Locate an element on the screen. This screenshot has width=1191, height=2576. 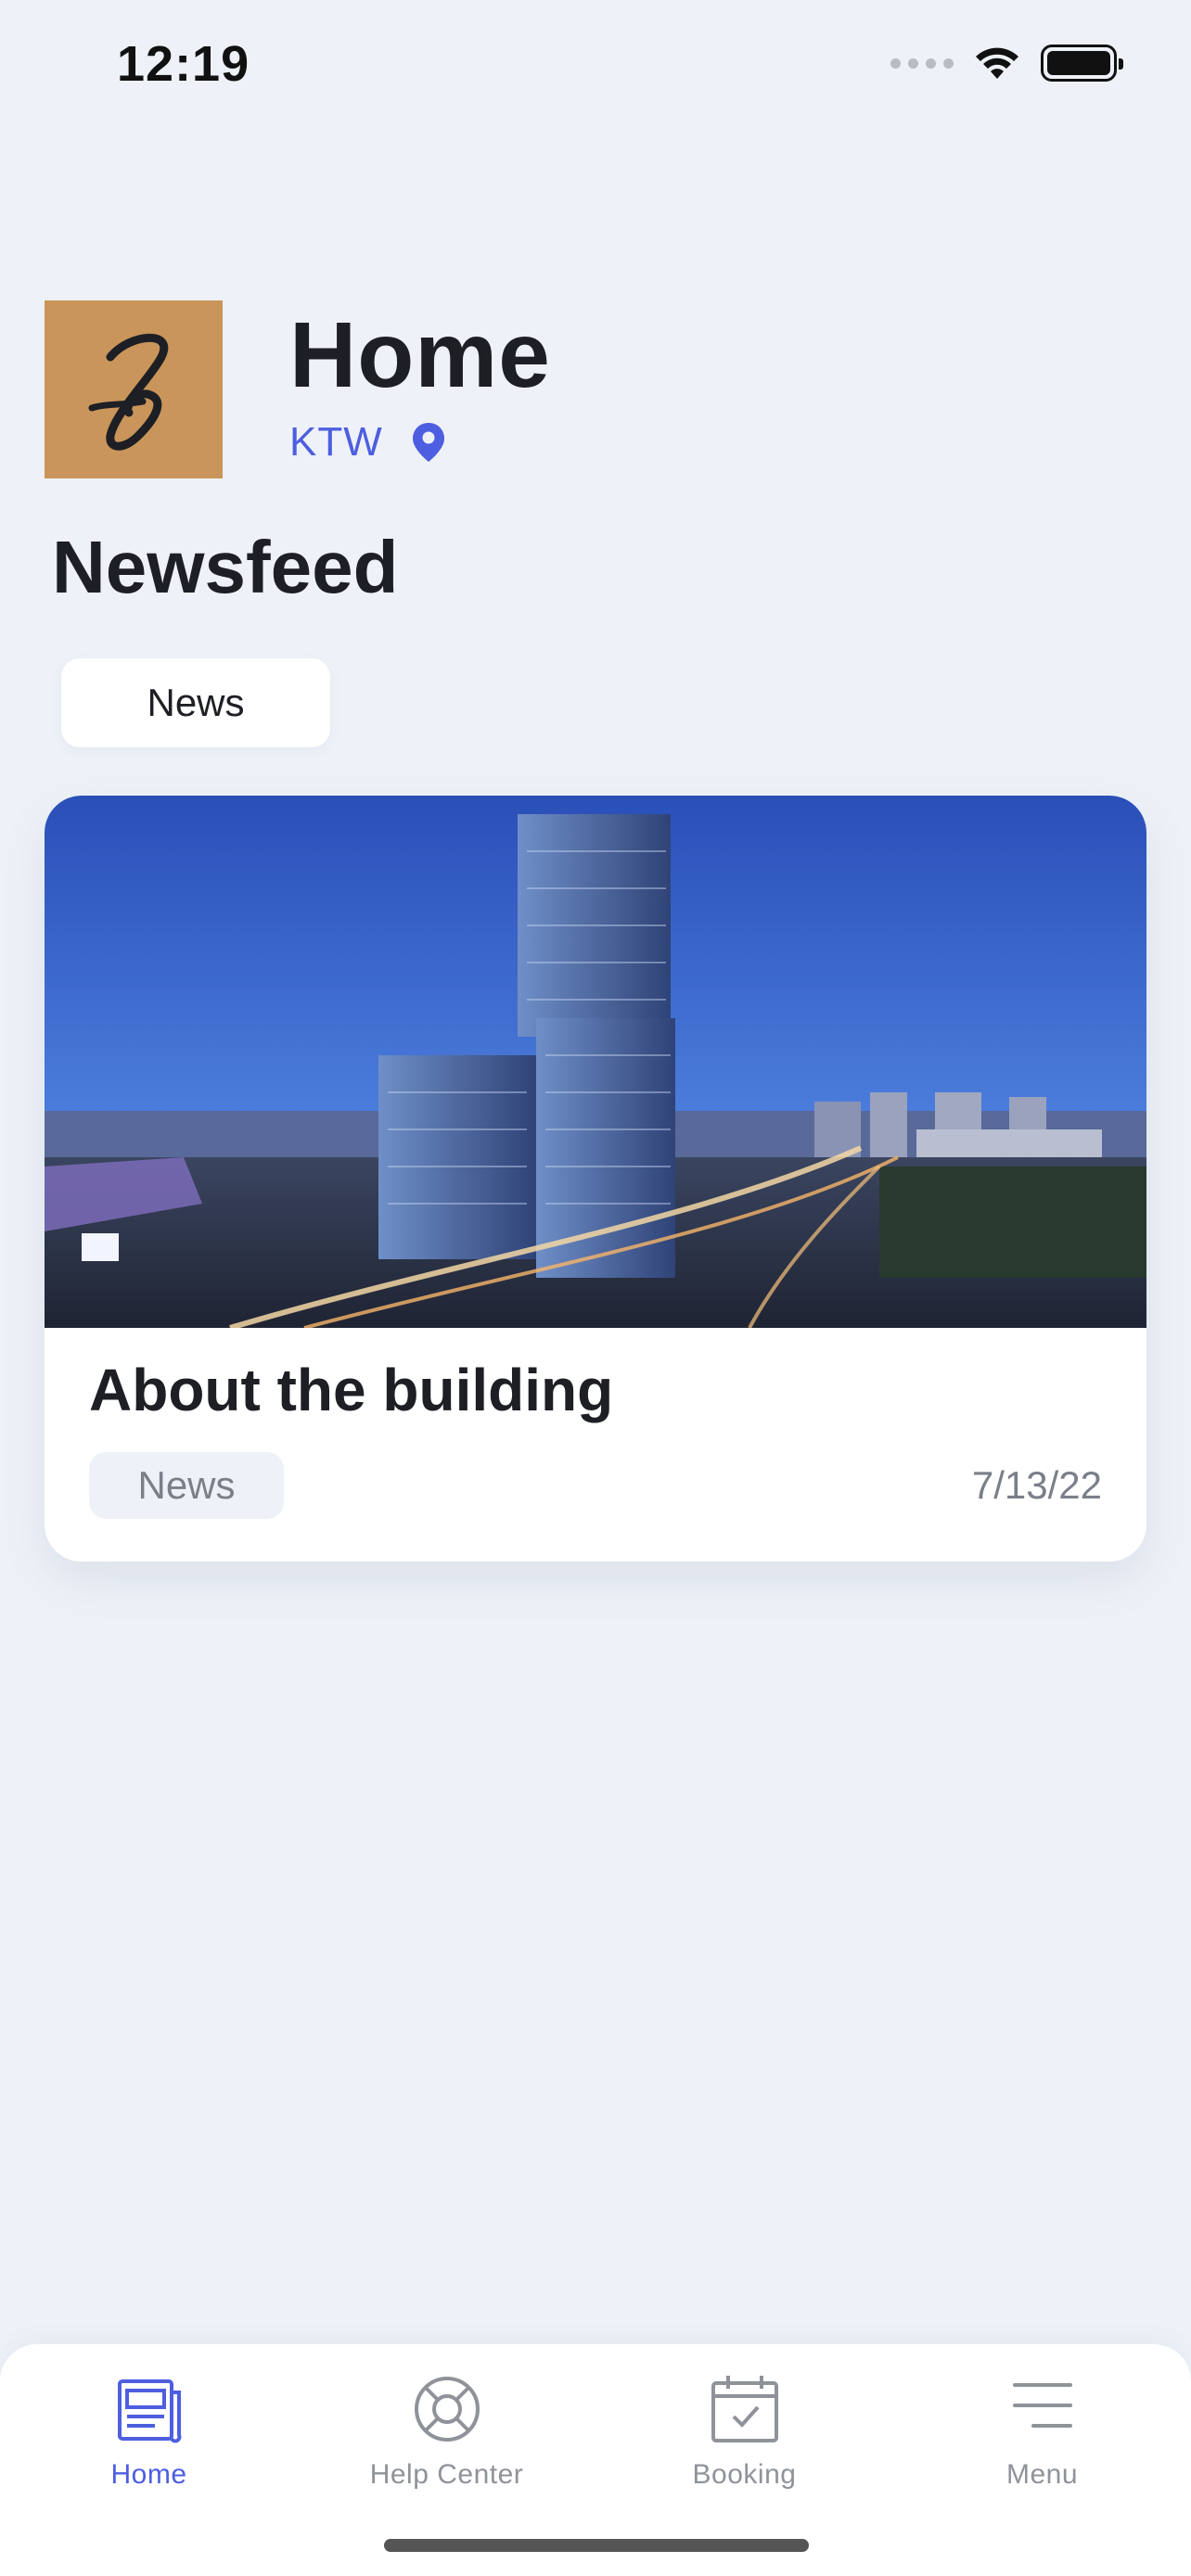
tab-help-center: Help Center is located at coordinates (447, 2423).